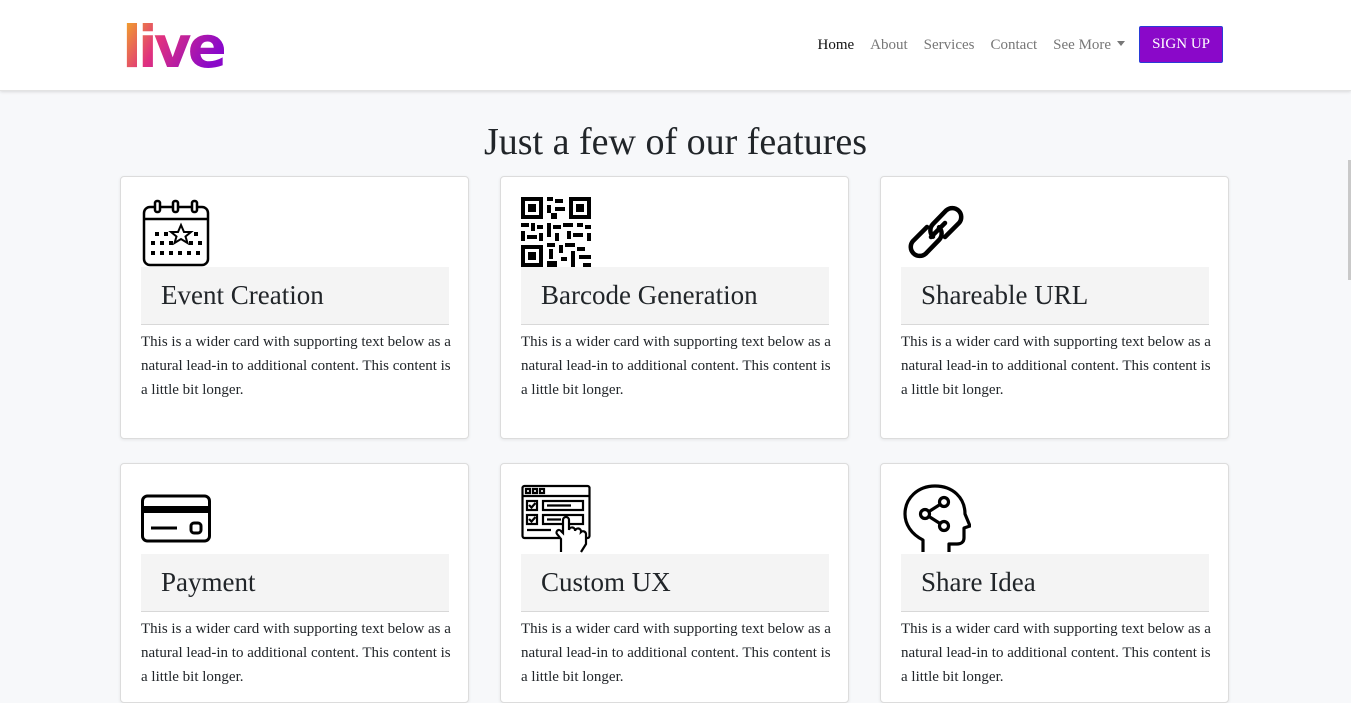 The image size is (1351, 703). I want to click on nav-about: About, so click(889, 45).